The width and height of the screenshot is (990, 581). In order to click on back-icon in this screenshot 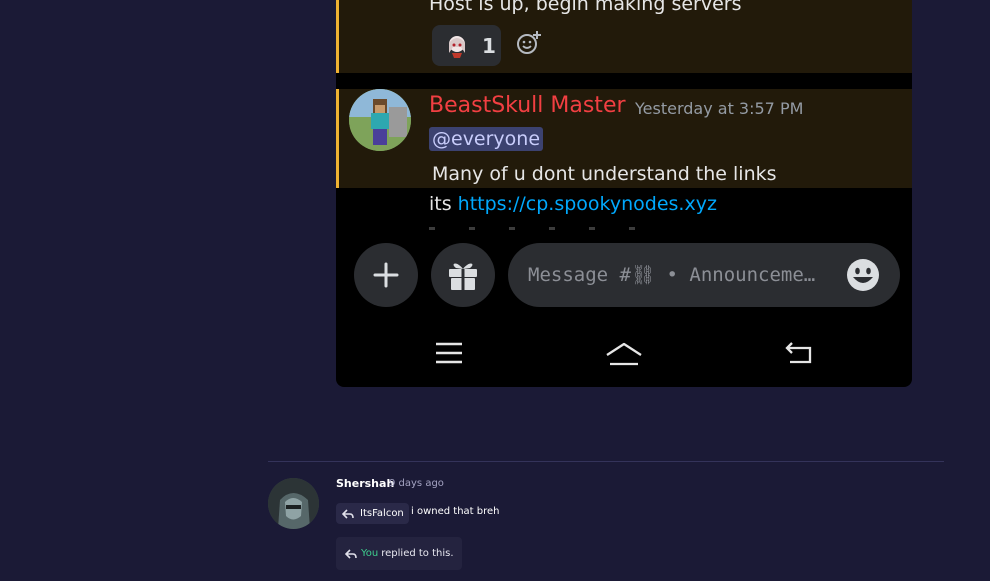, I will do `click(799, 353)`.